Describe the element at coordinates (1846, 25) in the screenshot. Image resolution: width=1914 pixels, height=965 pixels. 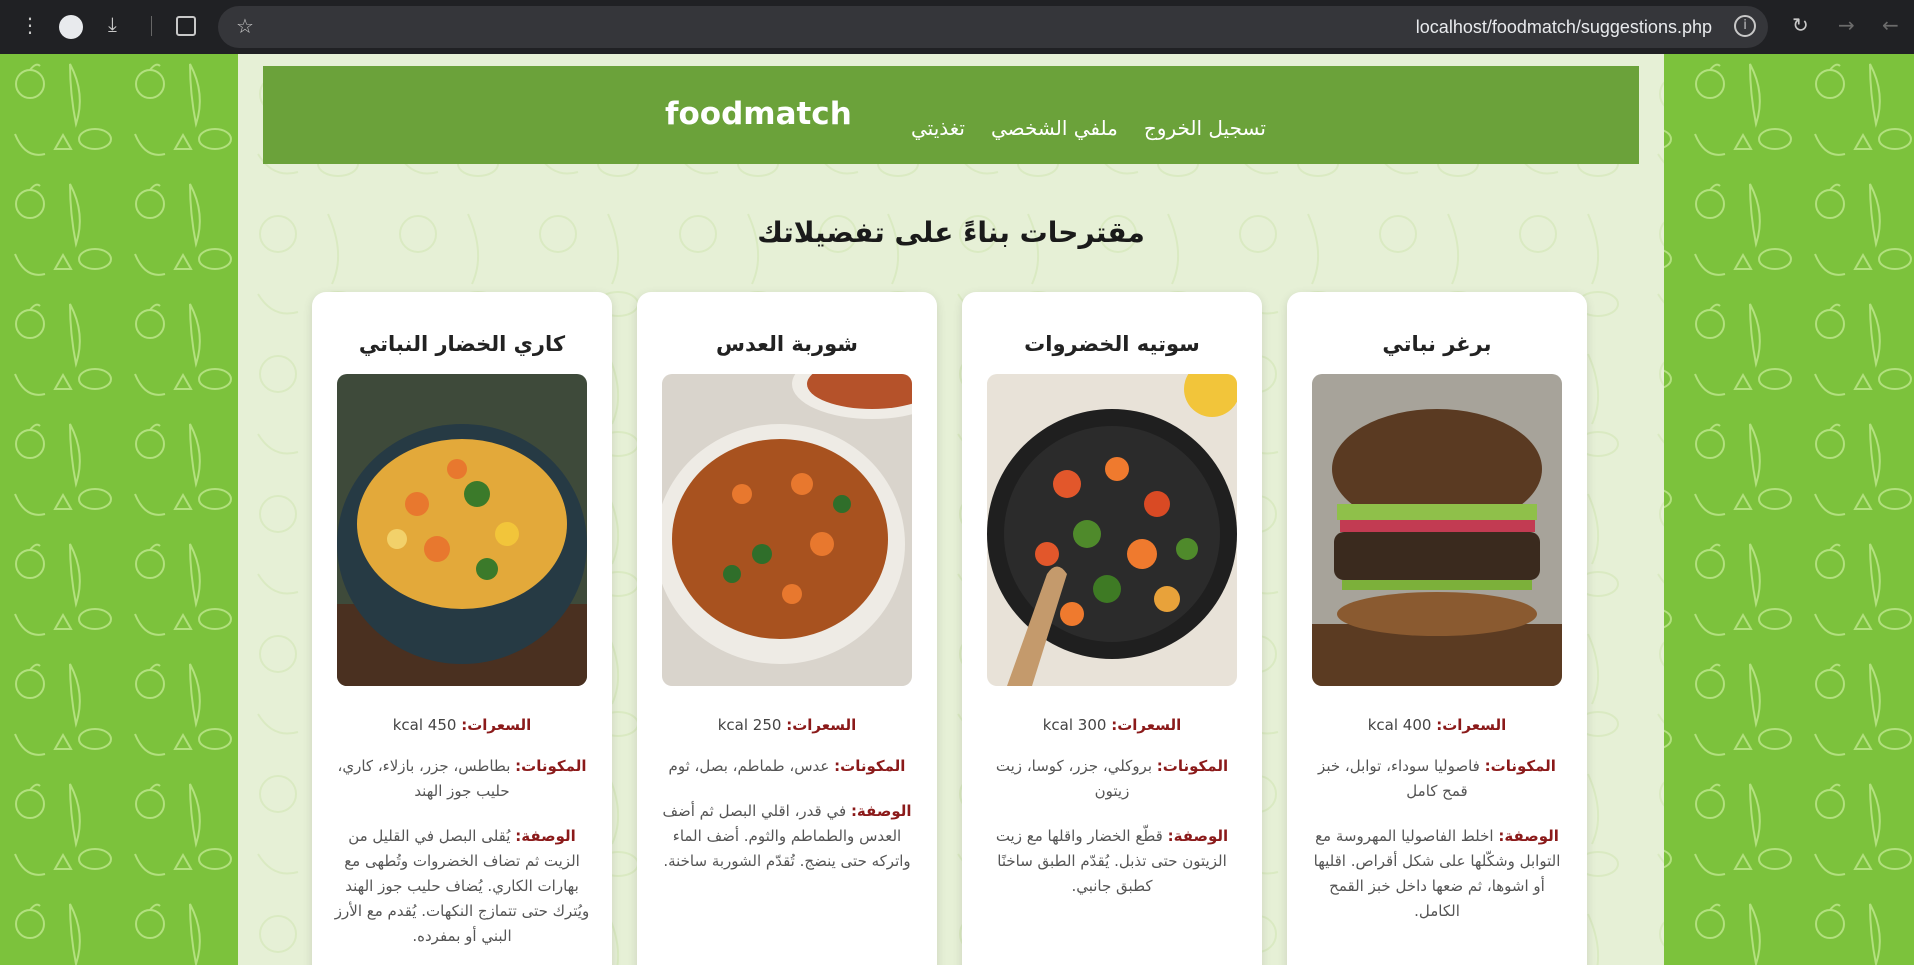
I see `forward-icon: →` at that location.